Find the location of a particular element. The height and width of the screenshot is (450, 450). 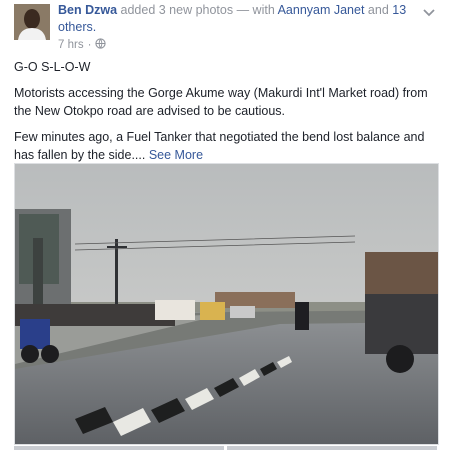

post-title: G-O S-L-O-W is located at coordinates (52, 67).